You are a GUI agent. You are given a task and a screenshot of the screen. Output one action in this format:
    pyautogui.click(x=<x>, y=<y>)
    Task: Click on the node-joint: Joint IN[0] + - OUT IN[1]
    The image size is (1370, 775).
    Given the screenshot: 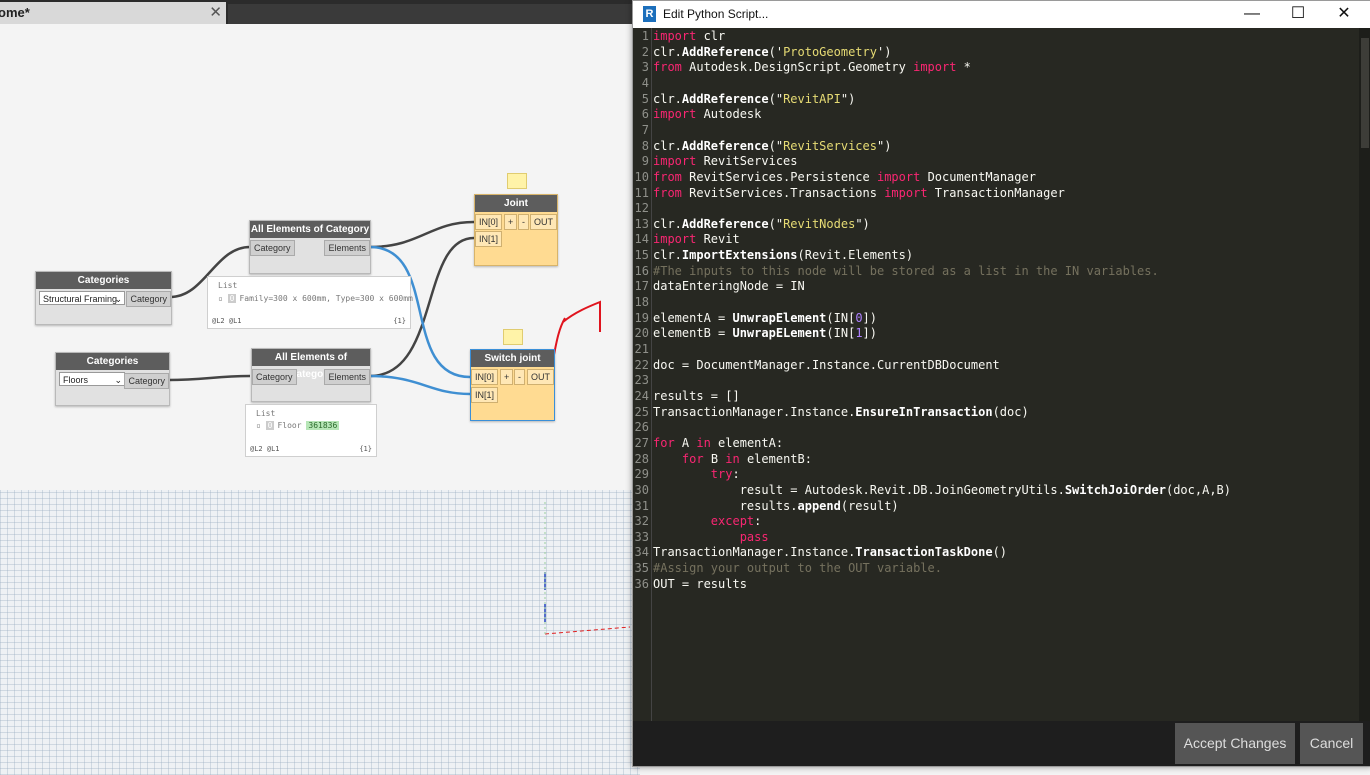 What is the action you would take?
    pyautogui.click(x=516, y=230)
    